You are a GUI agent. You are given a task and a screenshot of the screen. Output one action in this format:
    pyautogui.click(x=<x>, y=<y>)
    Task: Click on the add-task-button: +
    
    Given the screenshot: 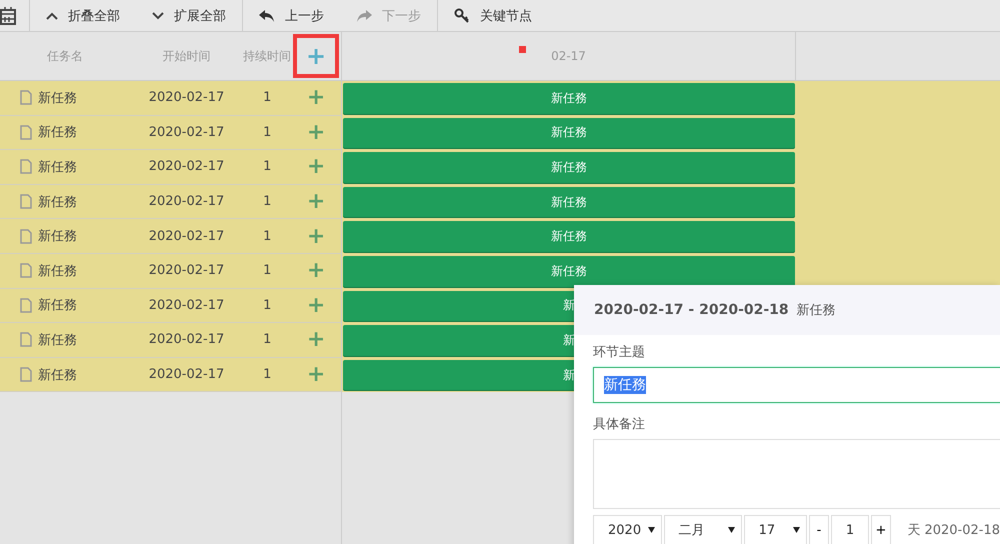 What is the action you would take?
    pyautogui.click(x=316, y=56)
    